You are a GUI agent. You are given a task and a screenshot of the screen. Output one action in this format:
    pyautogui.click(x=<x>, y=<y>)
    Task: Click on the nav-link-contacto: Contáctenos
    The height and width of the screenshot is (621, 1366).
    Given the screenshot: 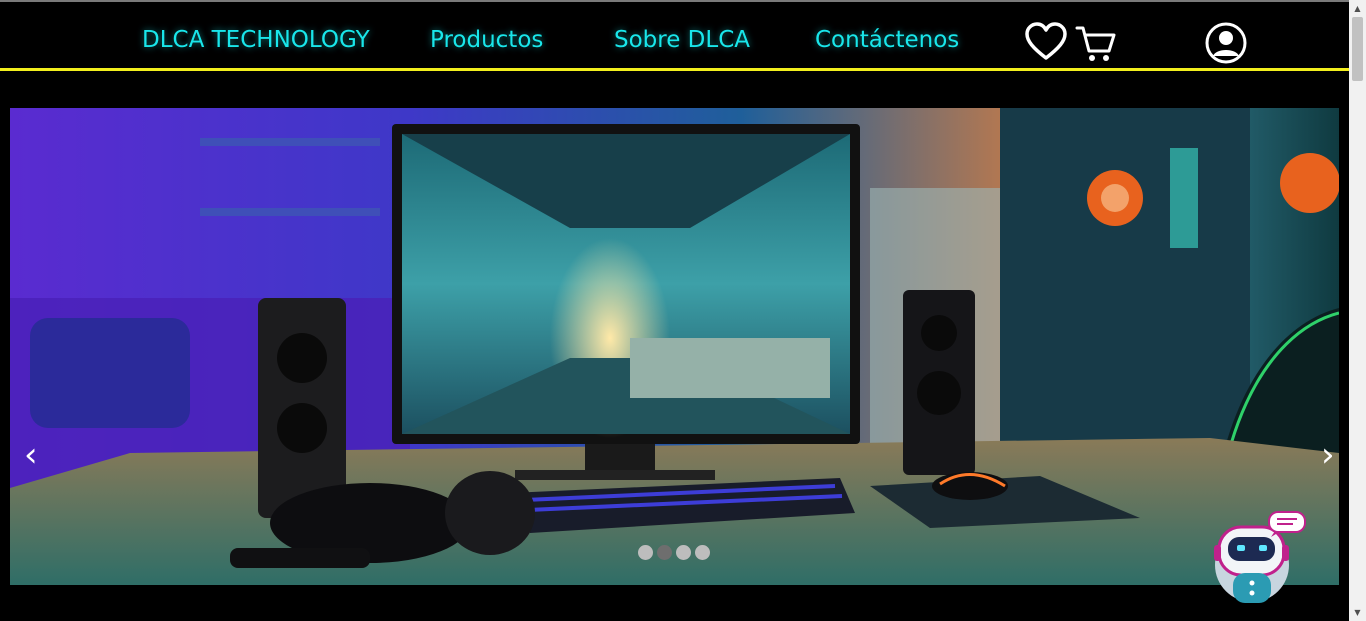 What is the action you would take?
    pyautogui.click(x=887, y=40)
    